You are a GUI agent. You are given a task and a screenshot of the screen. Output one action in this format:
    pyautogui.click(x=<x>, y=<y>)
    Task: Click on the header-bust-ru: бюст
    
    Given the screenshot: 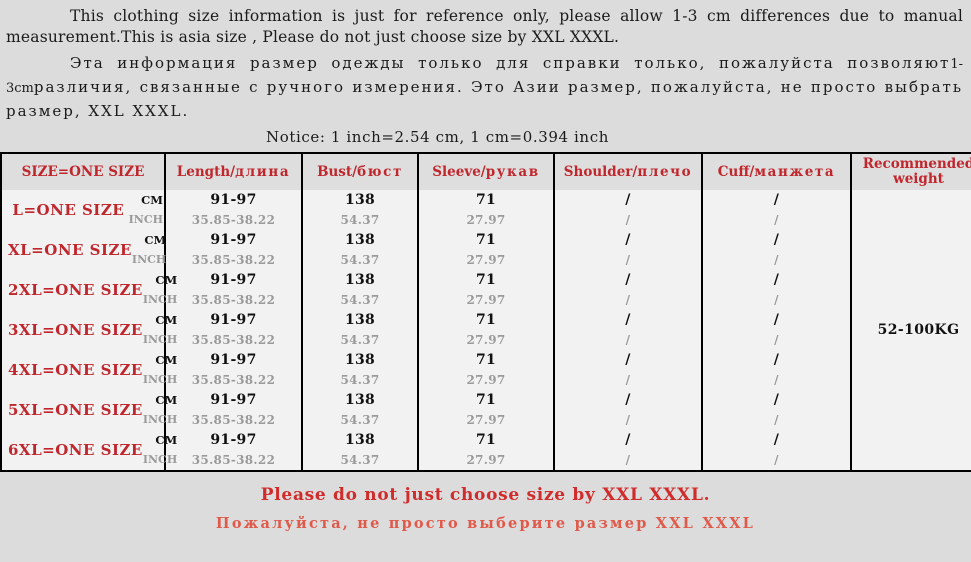 What is the action you would take?
    pyautogui.click(x=380, y=171)
    